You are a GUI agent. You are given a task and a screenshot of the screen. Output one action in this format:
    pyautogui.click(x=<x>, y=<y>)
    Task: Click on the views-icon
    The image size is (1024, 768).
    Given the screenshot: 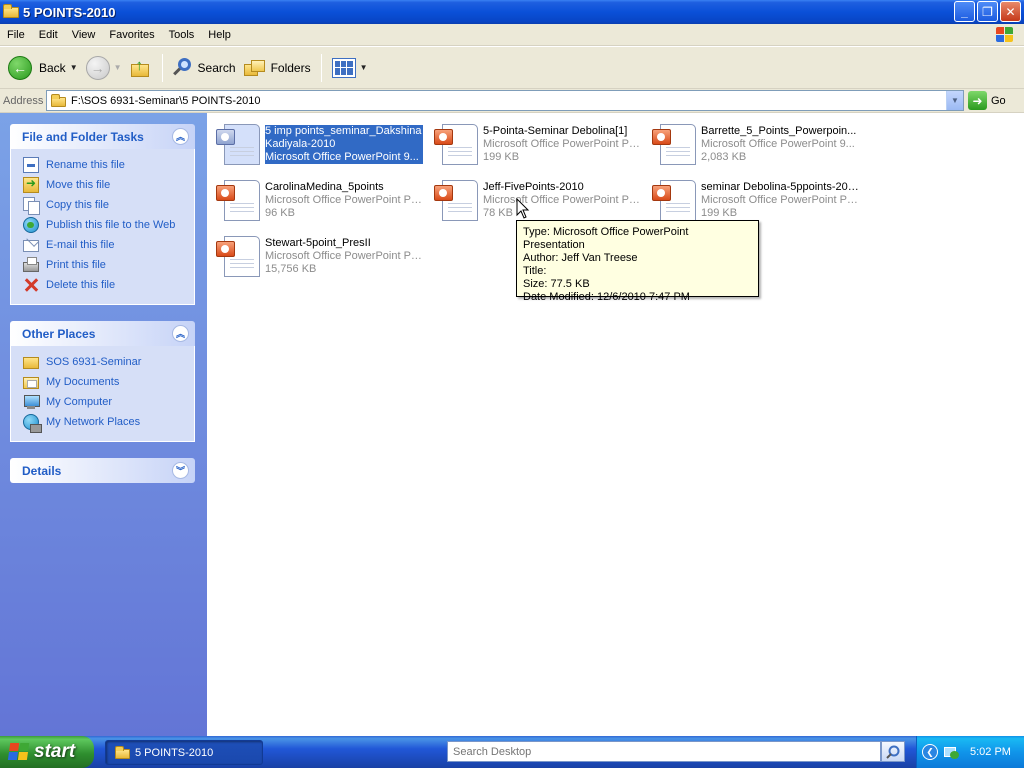 What is the action you would take?
    pyautogui.click(x=343, y=67)
    